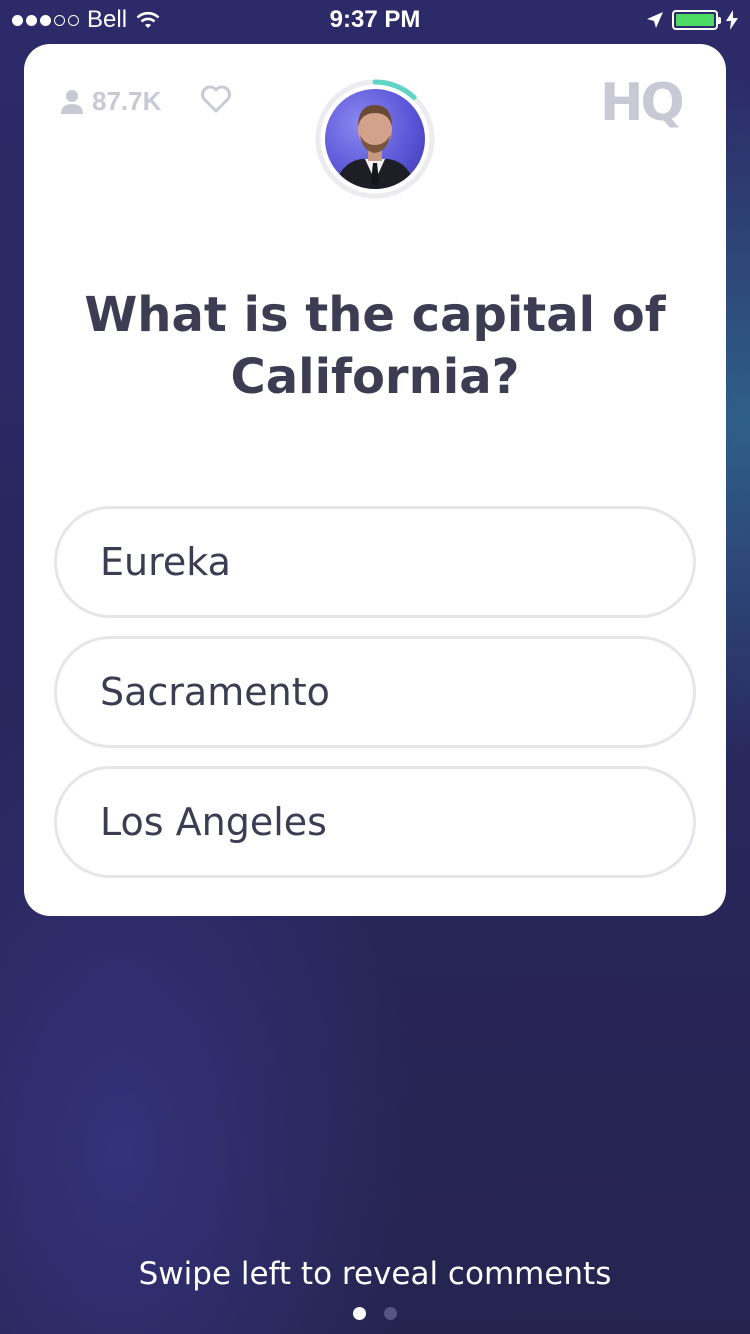 This screenshot has width=750, height=1334. I want to click on avatar, so click(375, 139).